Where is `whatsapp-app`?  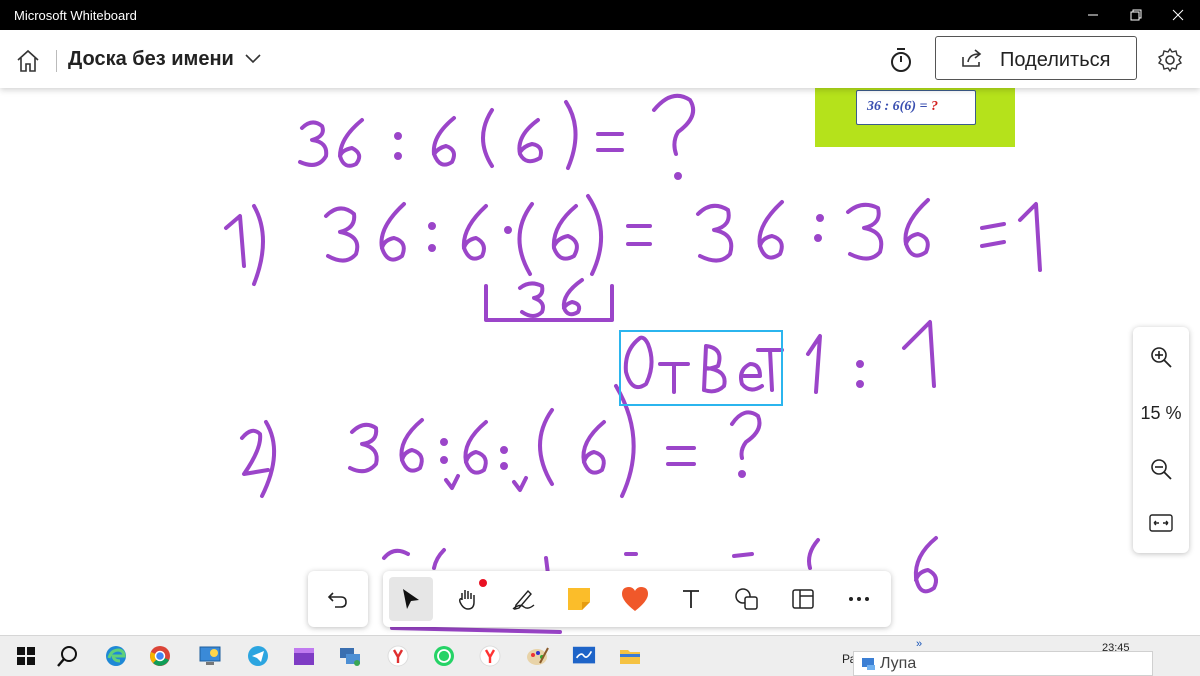 whatsapp-app is located at coordinates (444, 656).